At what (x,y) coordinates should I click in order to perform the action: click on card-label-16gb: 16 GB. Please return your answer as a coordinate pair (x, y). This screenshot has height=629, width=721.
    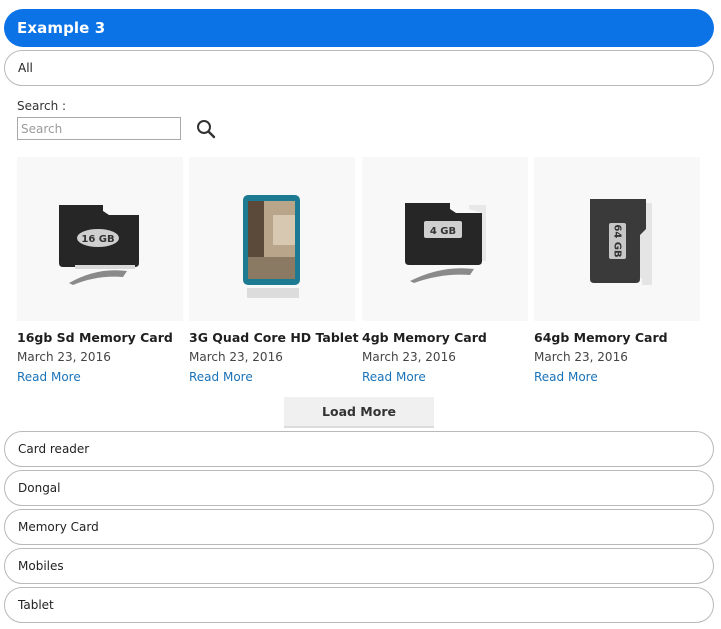
    Looking at the image, I should click on (97, 239).